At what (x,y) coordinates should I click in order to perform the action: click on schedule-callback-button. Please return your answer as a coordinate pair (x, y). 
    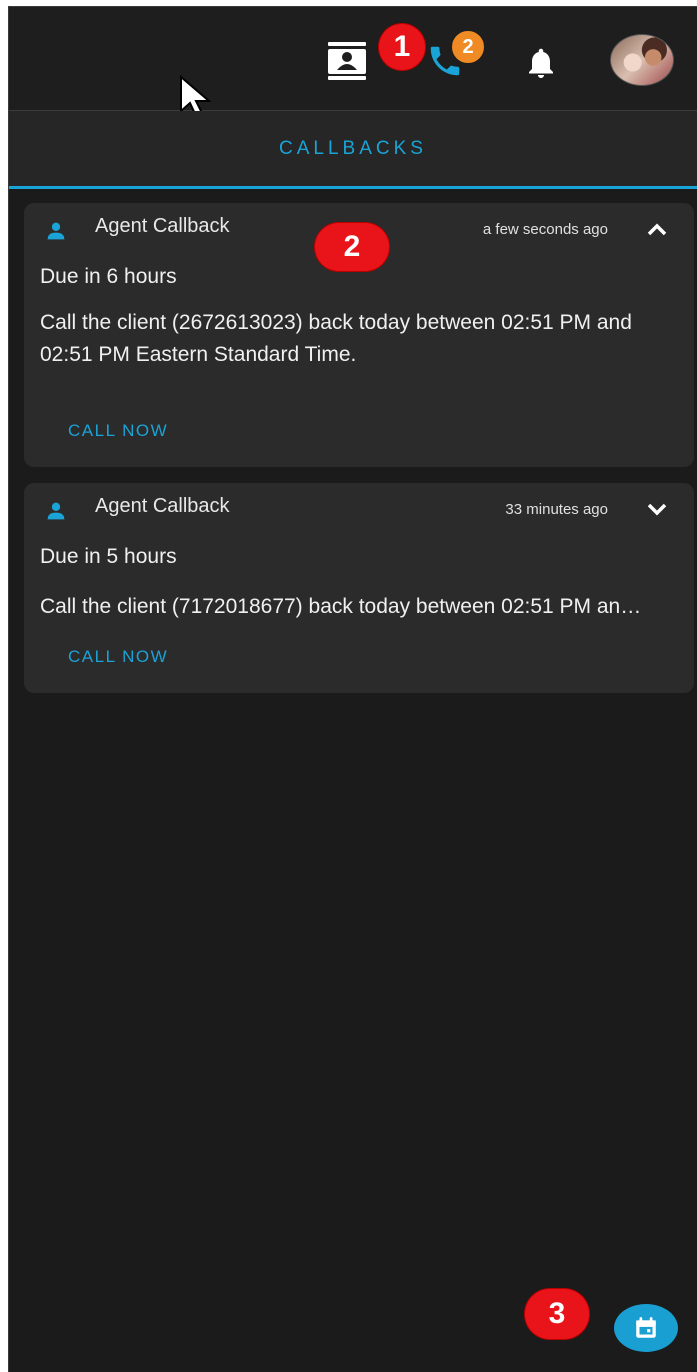
    Looking at the image, I should click on (646, 1328).